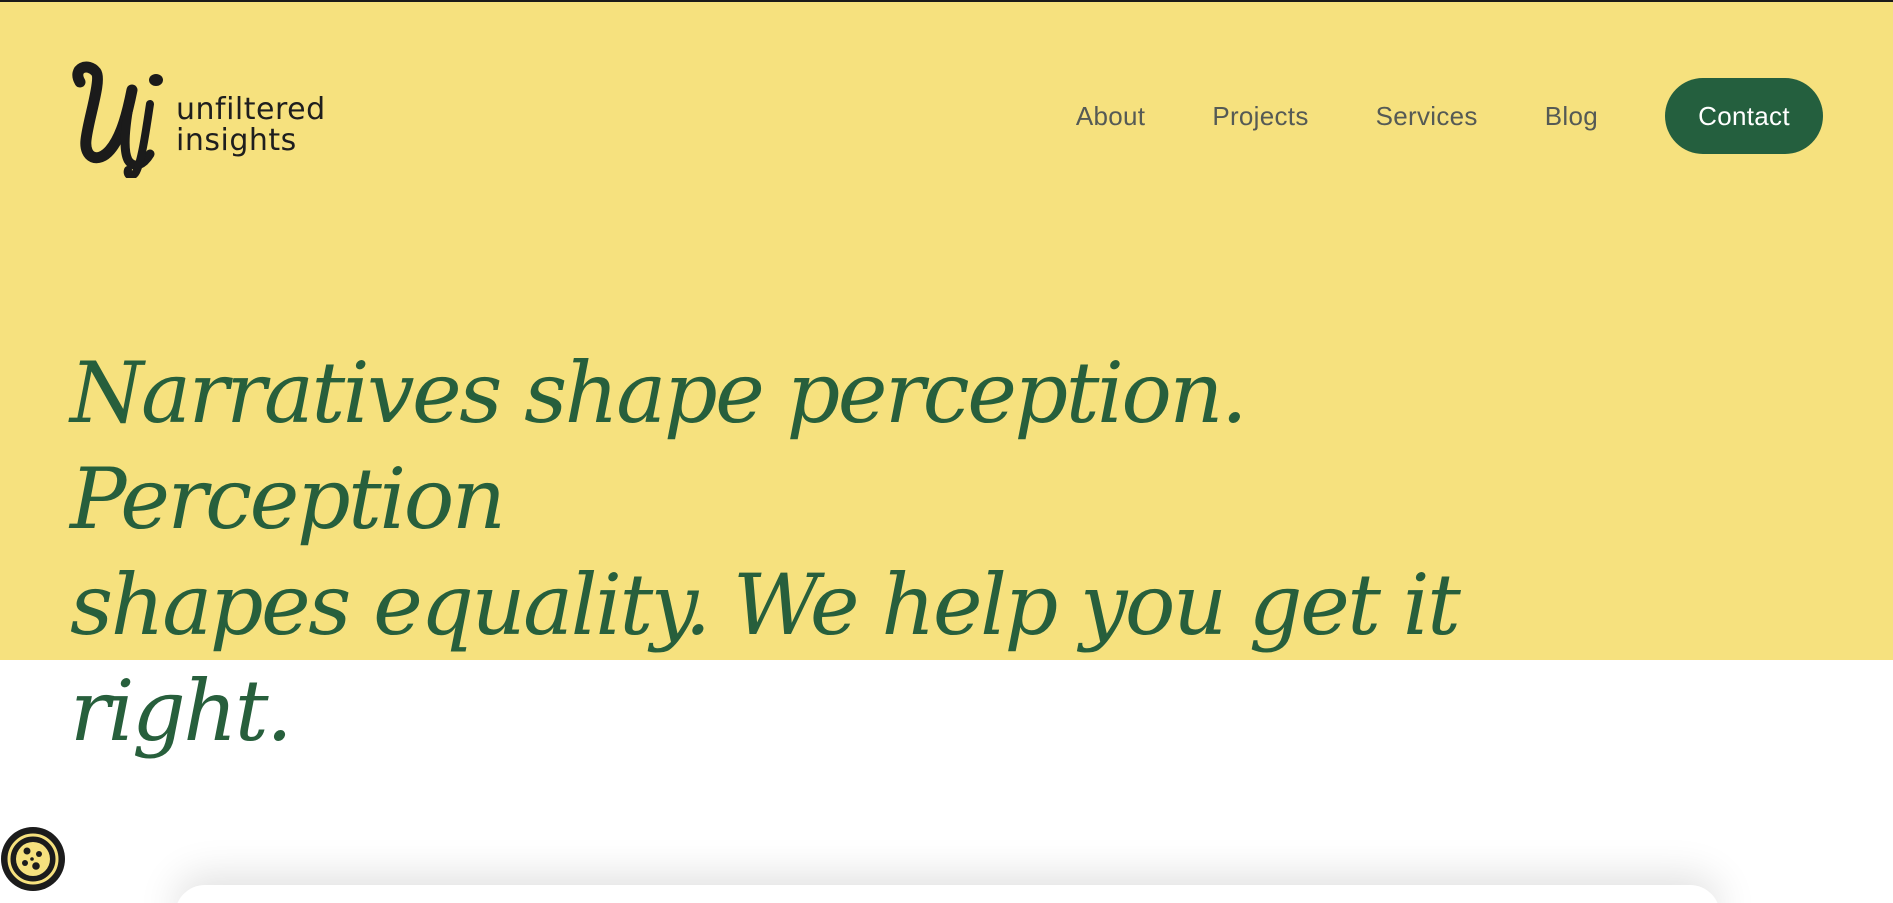 The image size is (1893, 903). Describe the element at coordinates (659, 446) in the screenshot. I see `headline-line-1: Narratives shape perception. Perception` at that location.